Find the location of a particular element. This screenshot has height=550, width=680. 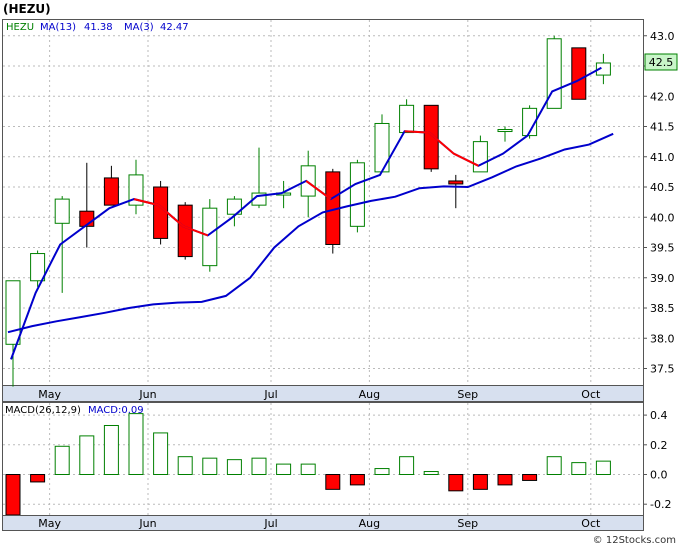

price-x-tick-label: May is located at coordinates (49, 394).